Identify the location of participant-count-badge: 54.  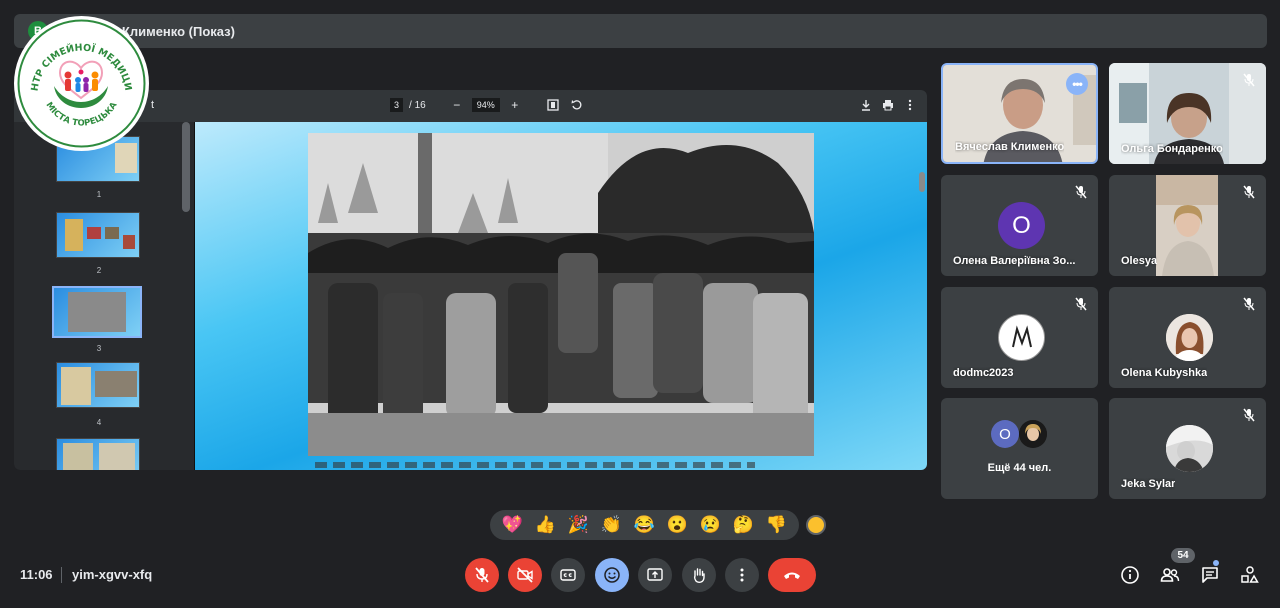
(1183, 555).